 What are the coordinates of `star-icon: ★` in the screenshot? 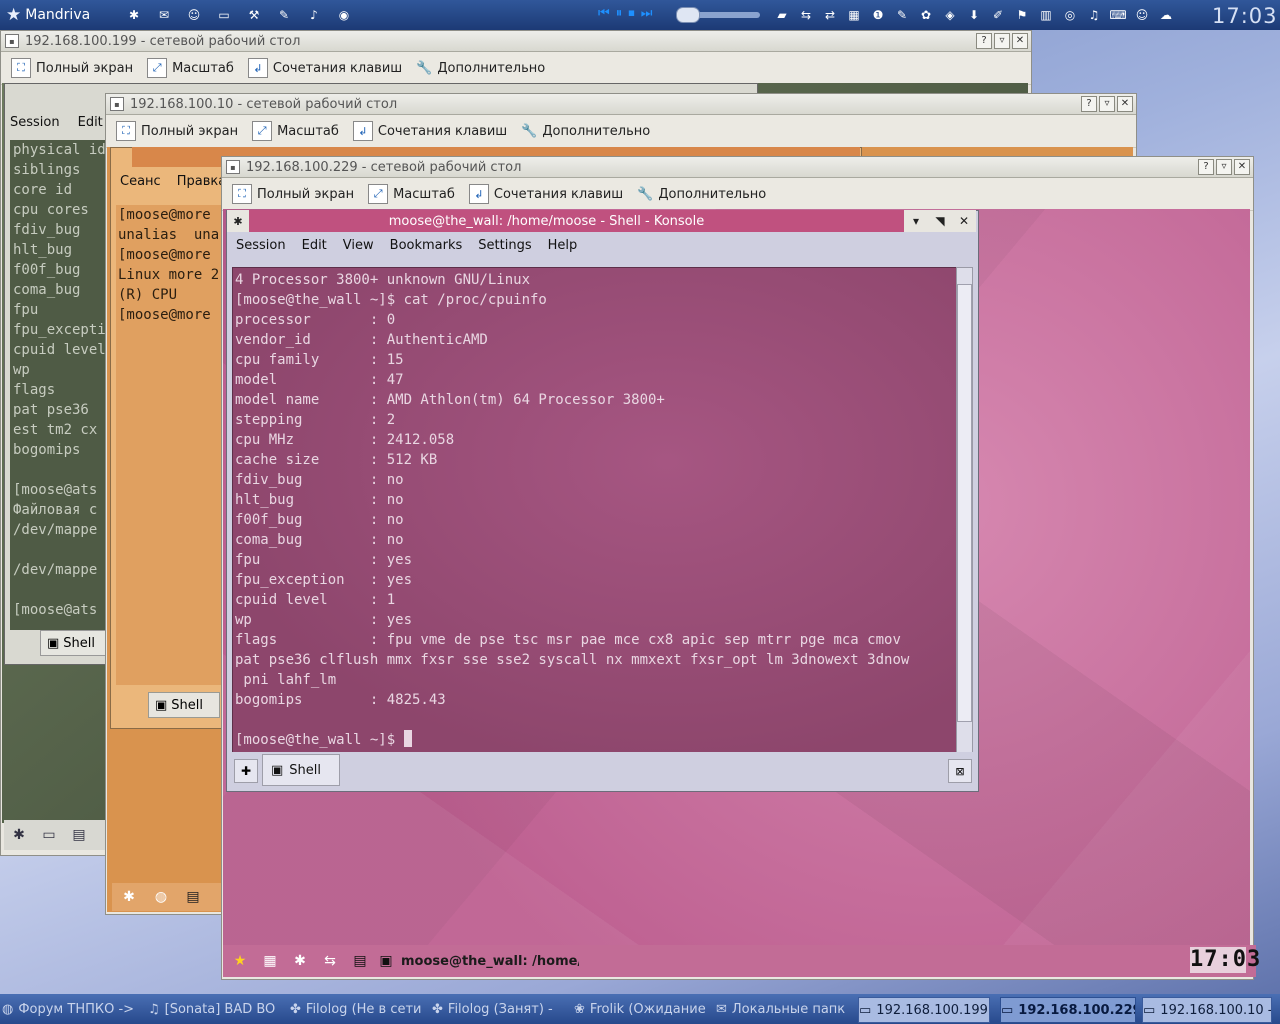 It's located at (240, 961).